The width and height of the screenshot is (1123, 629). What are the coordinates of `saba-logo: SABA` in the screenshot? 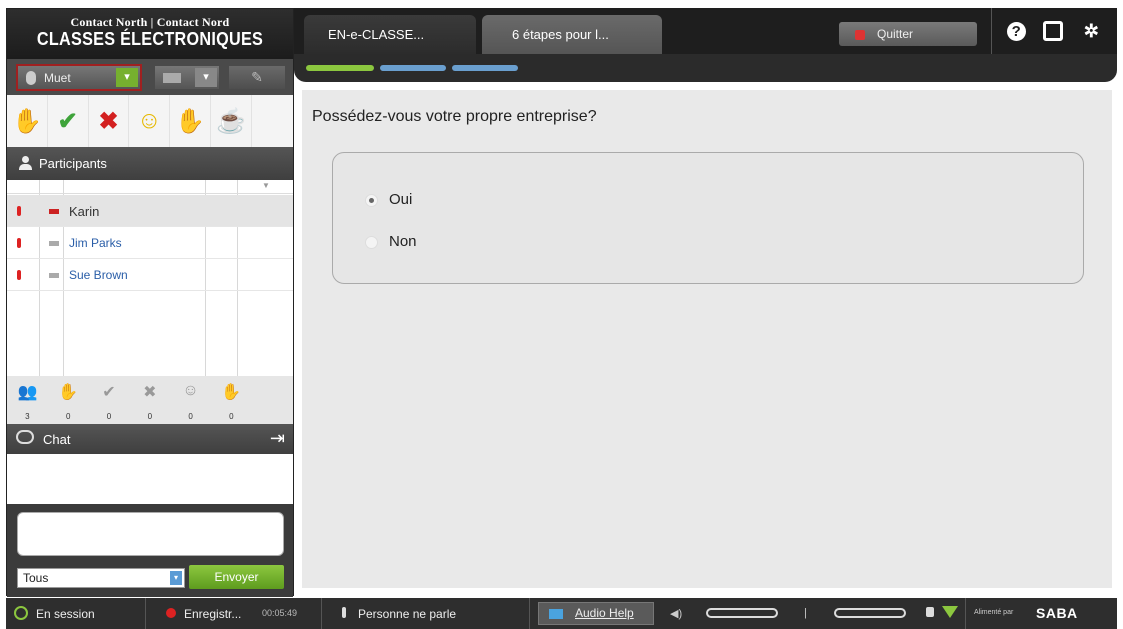 It's located at (1057, 613).